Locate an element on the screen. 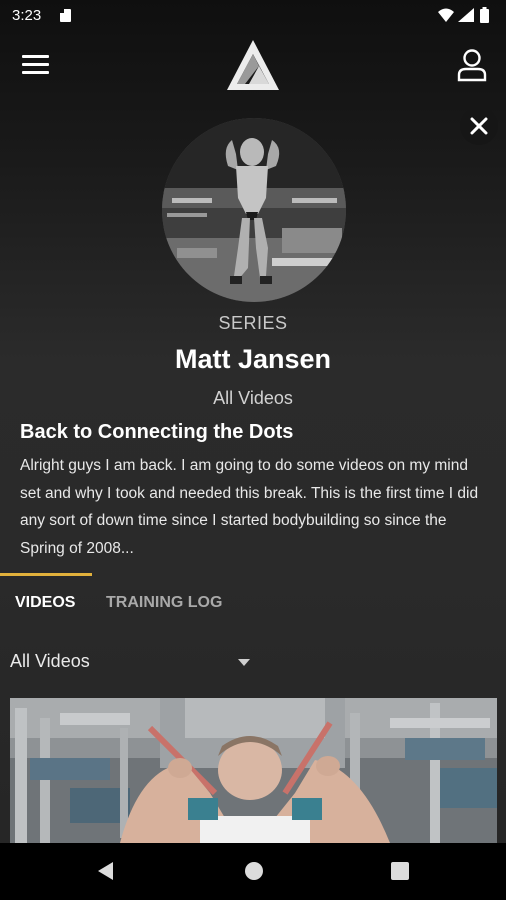 Image resolution: width=506 pixels, height=900 pixels. sd-card-icon is located at coordinates (65, 15).